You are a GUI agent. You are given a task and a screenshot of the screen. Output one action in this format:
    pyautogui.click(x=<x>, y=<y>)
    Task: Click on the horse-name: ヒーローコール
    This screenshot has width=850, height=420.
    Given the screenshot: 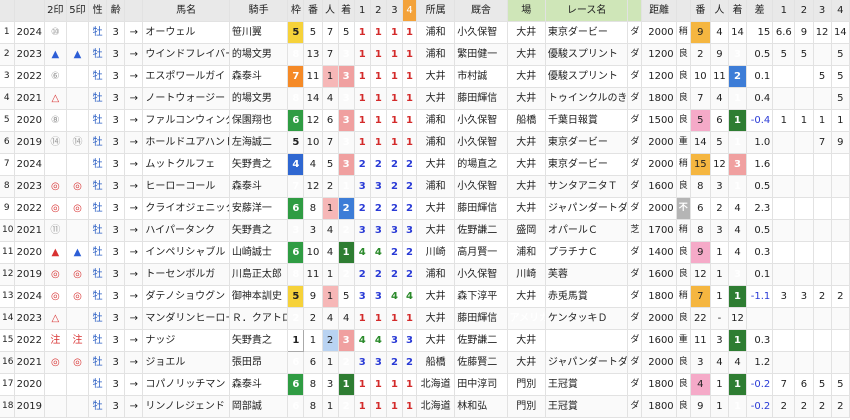 What is the action you would take?
    pyautogui.click(x=186, y=186)
    